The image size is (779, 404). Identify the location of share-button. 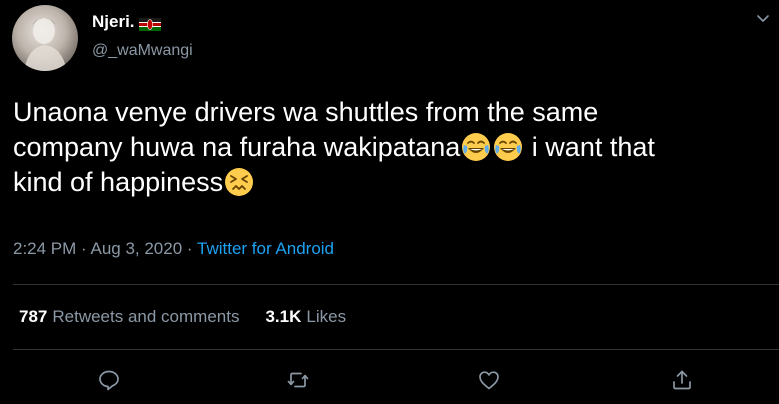
(682, 382).